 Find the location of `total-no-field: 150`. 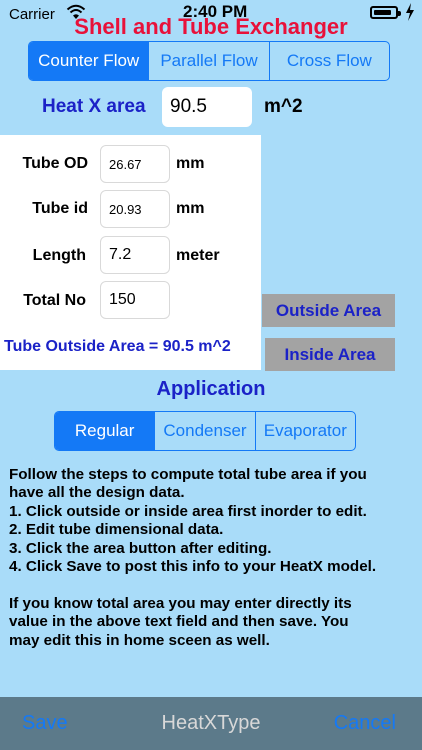

total-no-field: 150 is located at coordinates (135, 300).